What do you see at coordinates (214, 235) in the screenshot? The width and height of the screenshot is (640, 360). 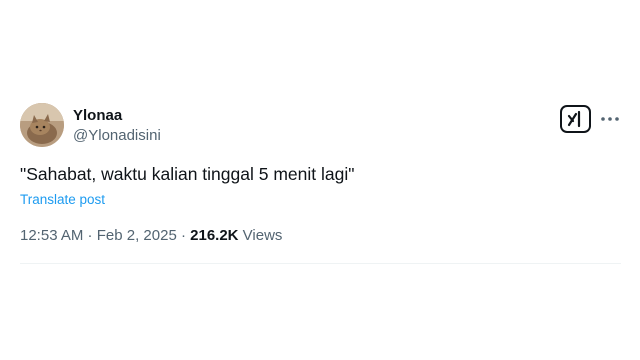 I see `views-count: 216.2K` at bounding box center [214, 235].